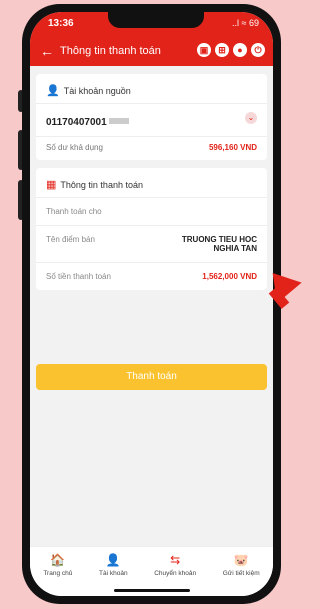  Describe the element at coordinates (219, 244) in the screenshot. I see `merchant-value: TRUONG TIEU HOC NGHIA TAN` at that location.